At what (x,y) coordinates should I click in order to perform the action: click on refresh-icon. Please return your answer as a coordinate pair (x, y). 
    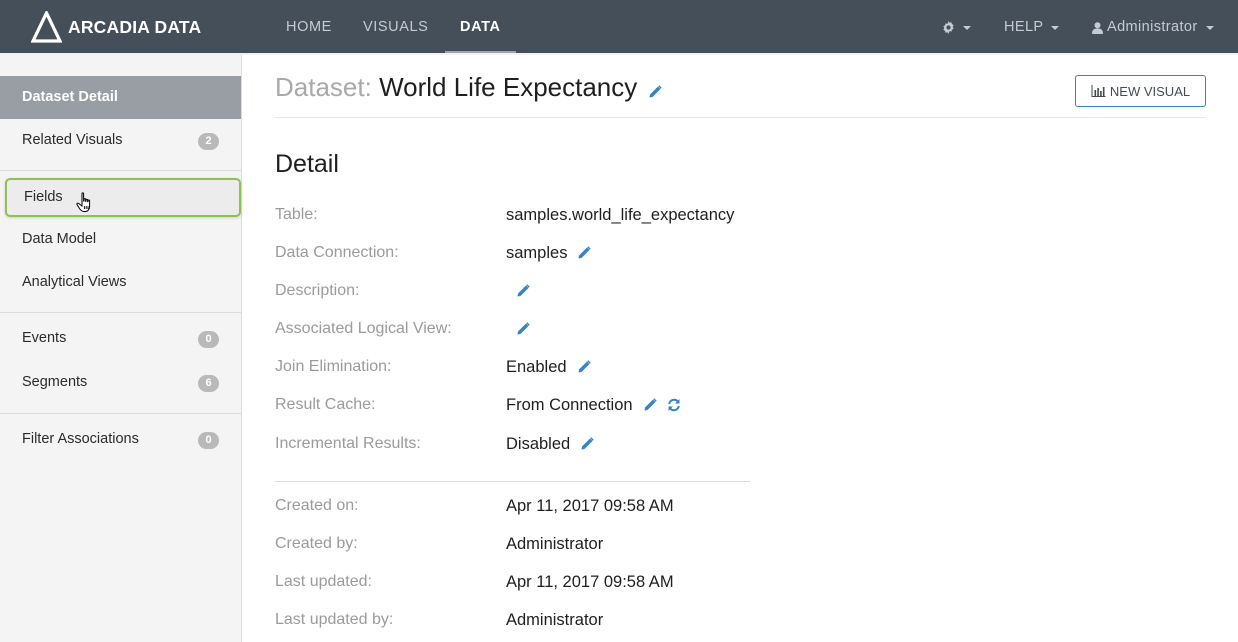
    Looking at the image, I should click on (674, 405).